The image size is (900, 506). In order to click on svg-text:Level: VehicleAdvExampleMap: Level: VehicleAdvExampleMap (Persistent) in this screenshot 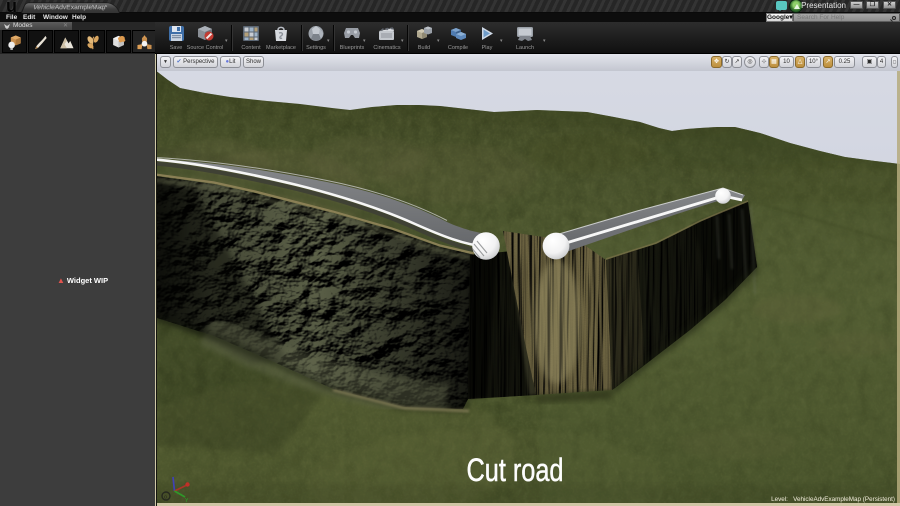, I will do `click(833, 499)`.